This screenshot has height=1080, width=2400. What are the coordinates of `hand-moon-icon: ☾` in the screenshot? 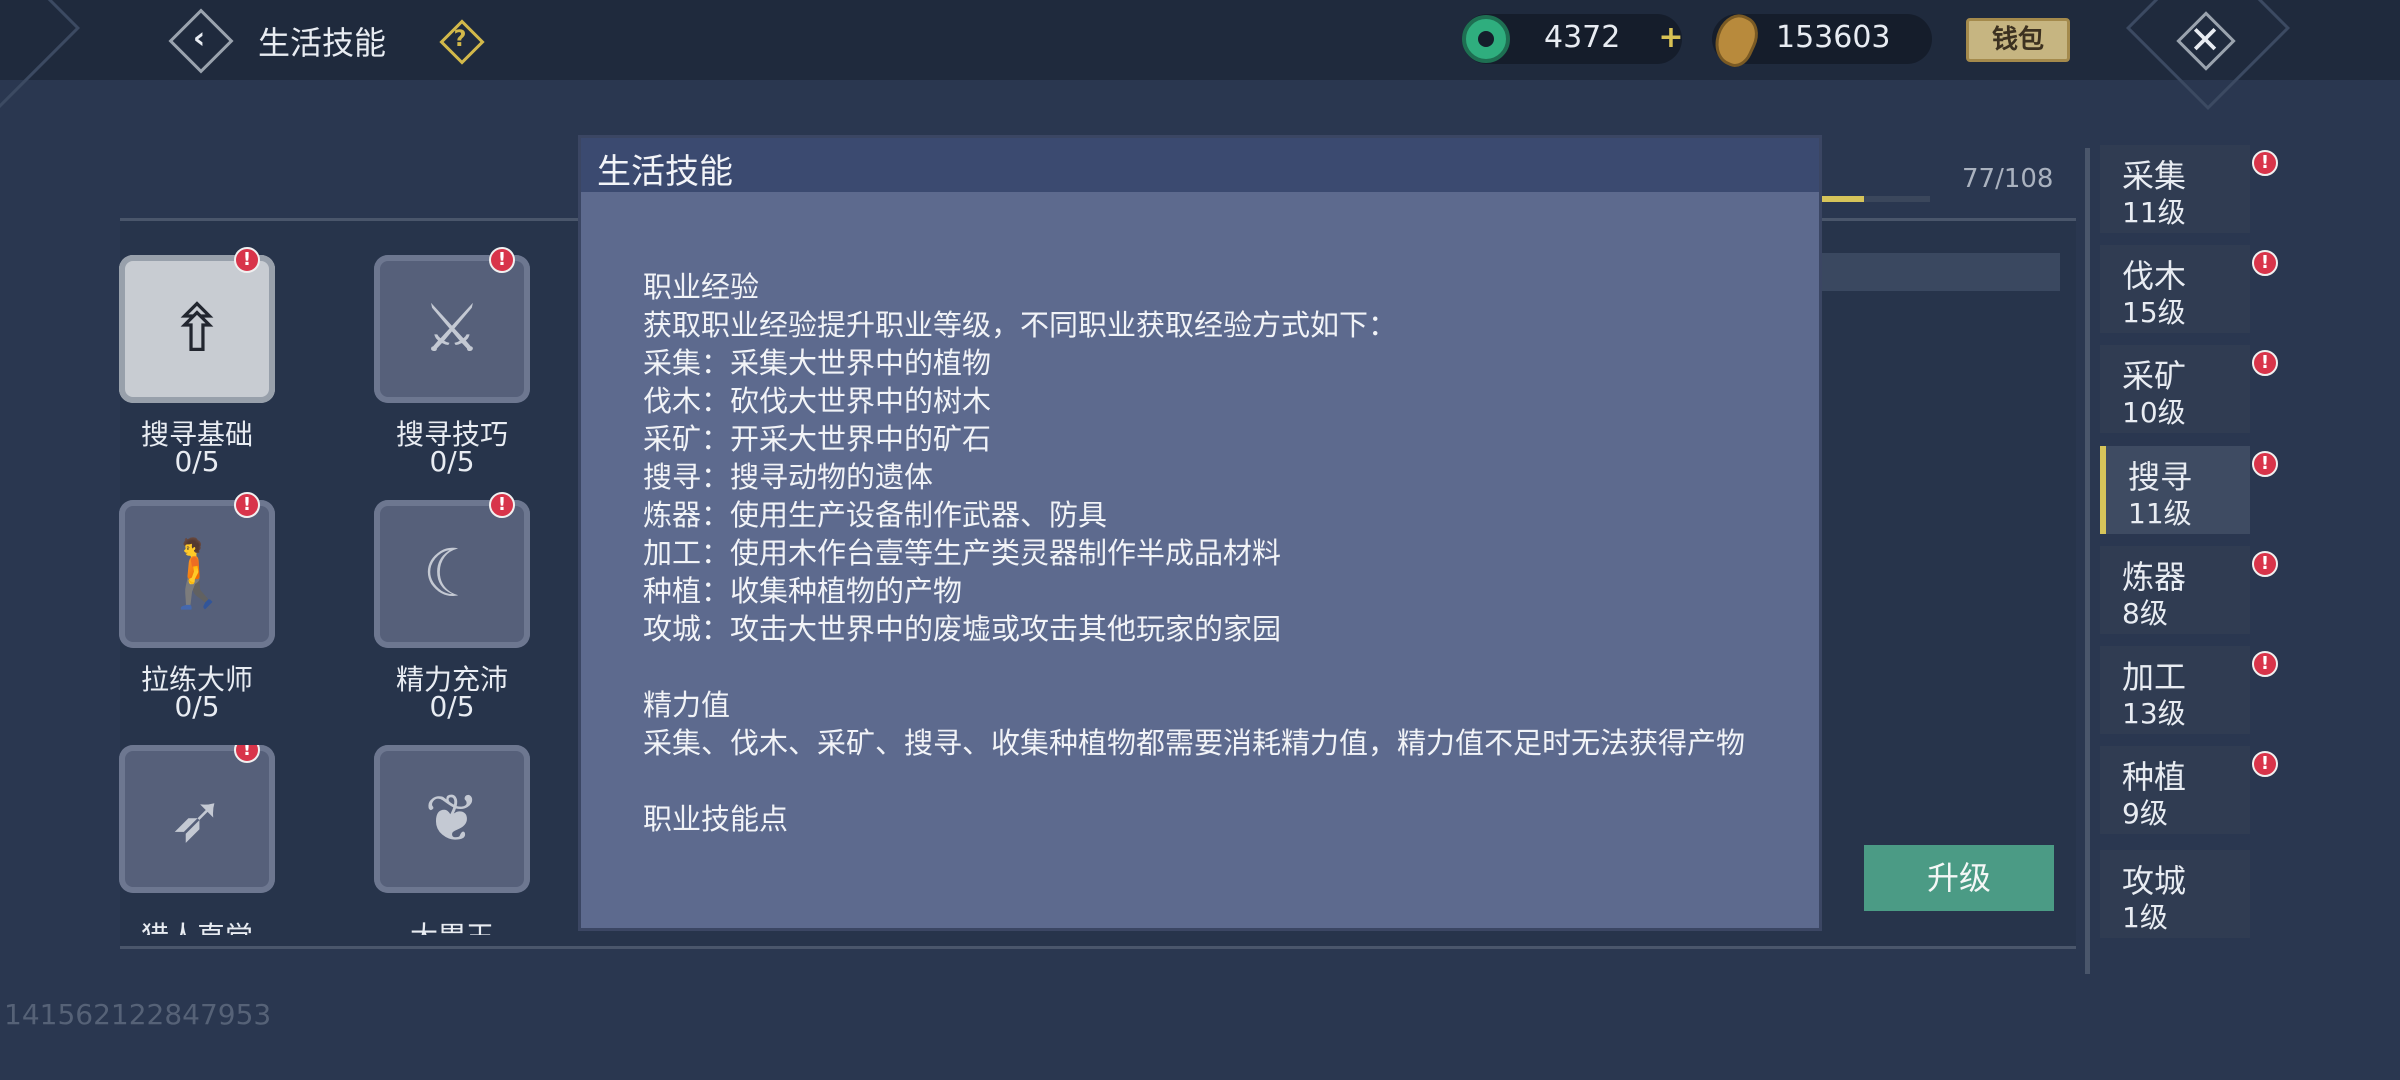 It's located at (452, 573).